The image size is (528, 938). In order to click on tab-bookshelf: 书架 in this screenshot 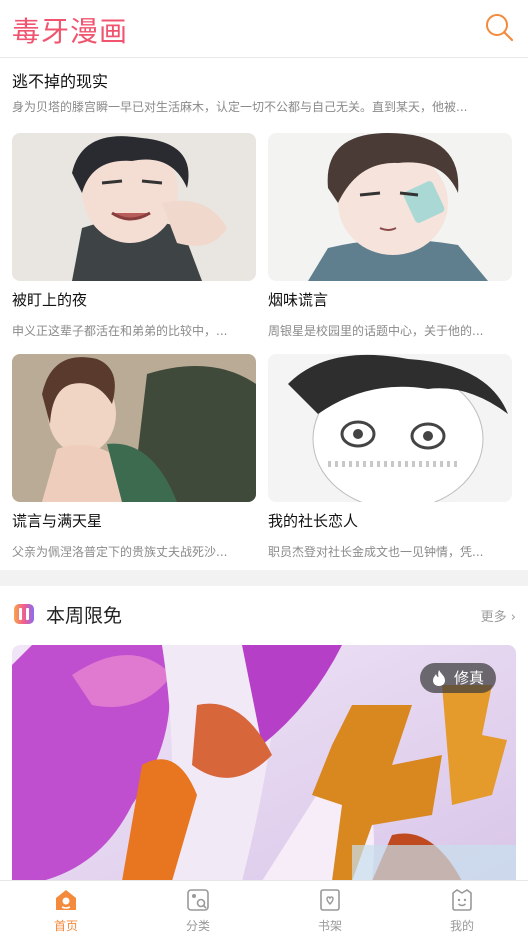, I will do `click(330, 909)`.